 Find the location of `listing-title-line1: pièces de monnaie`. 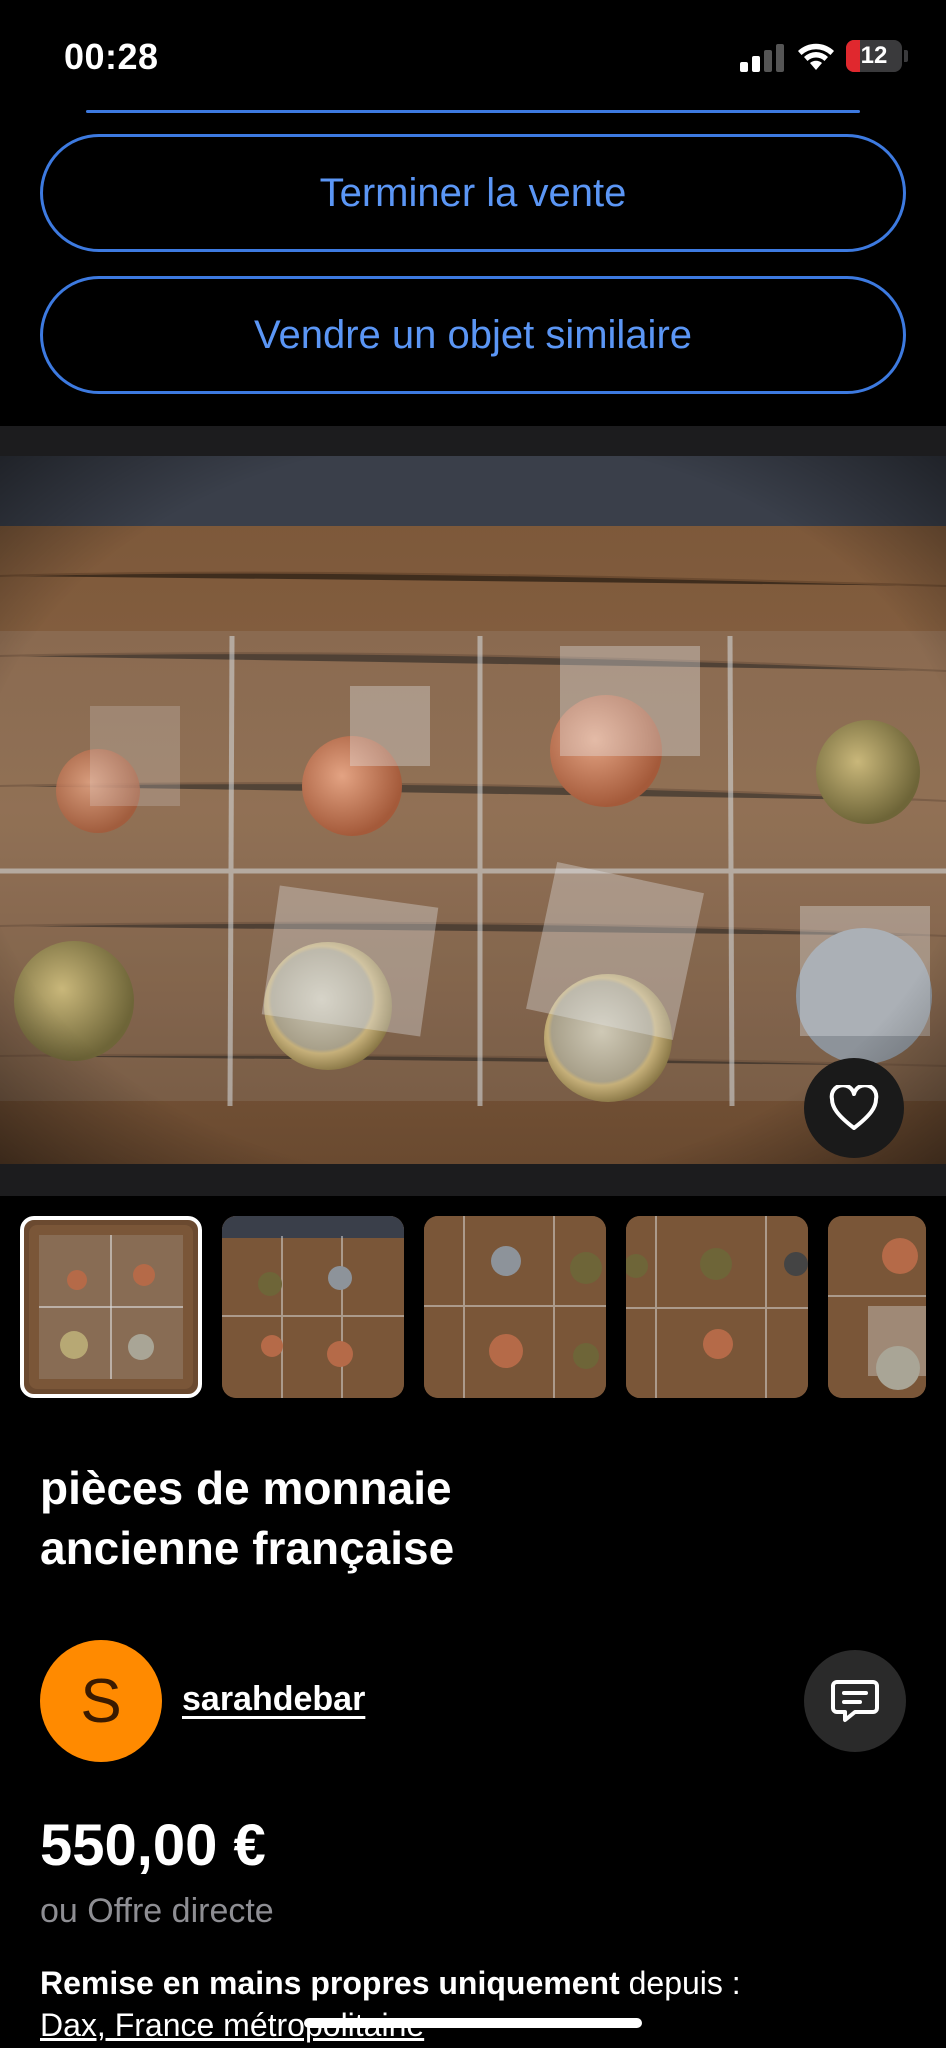

listing-title-line1: pièces de monnaie is located at coordinates (246, 1488).